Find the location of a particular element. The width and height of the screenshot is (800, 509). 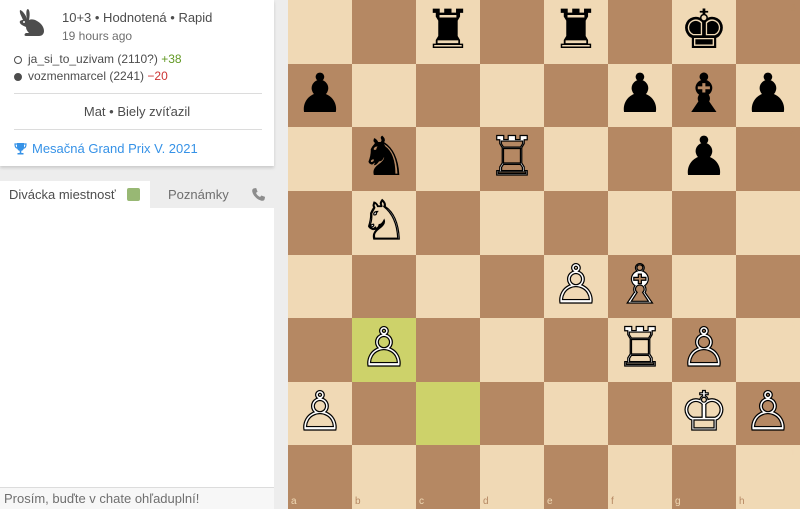

square-a5 is located at coordinates (320, 222).